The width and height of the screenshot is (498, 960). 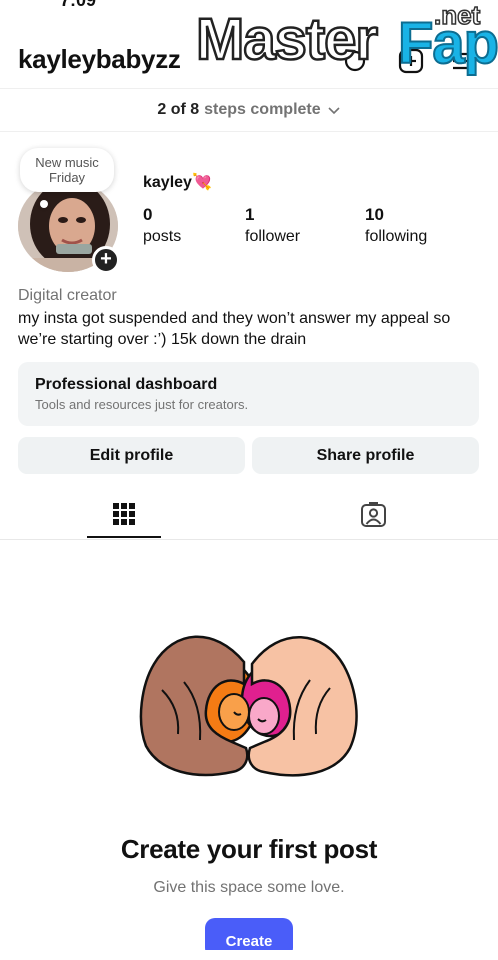 I want to click on hands-heart-illustration, so click(x=248, y=702).